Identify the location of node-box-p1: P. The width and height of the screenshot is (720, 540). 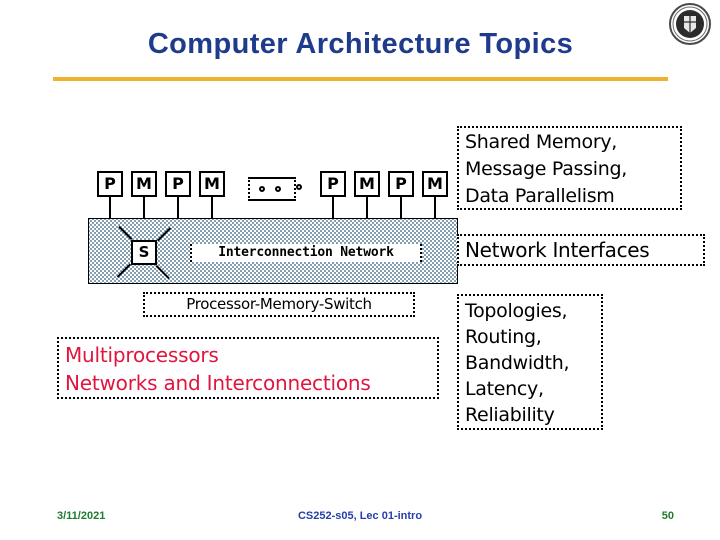
(110, 184).